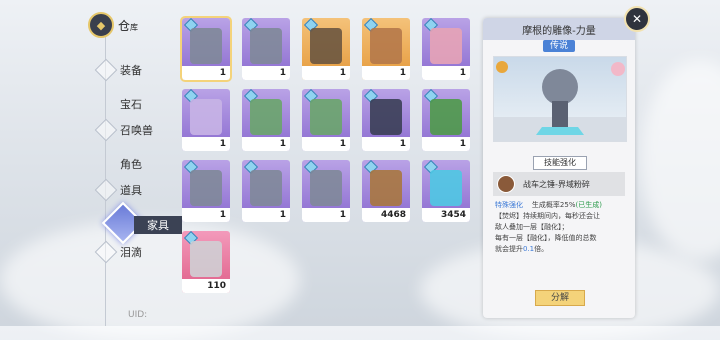  What do you see at coordinates (131, 164) in the screenshot?
I see `nav-item-characters: 角色` at bounding box center [131, 164].